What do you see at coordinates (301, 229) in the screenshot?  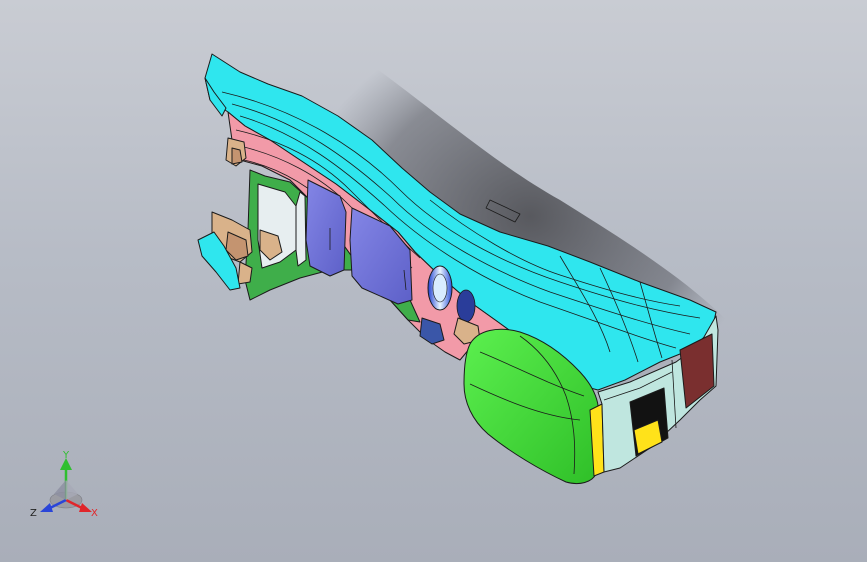 I see `frame-opening-mid` at bounding box center [301, 229].